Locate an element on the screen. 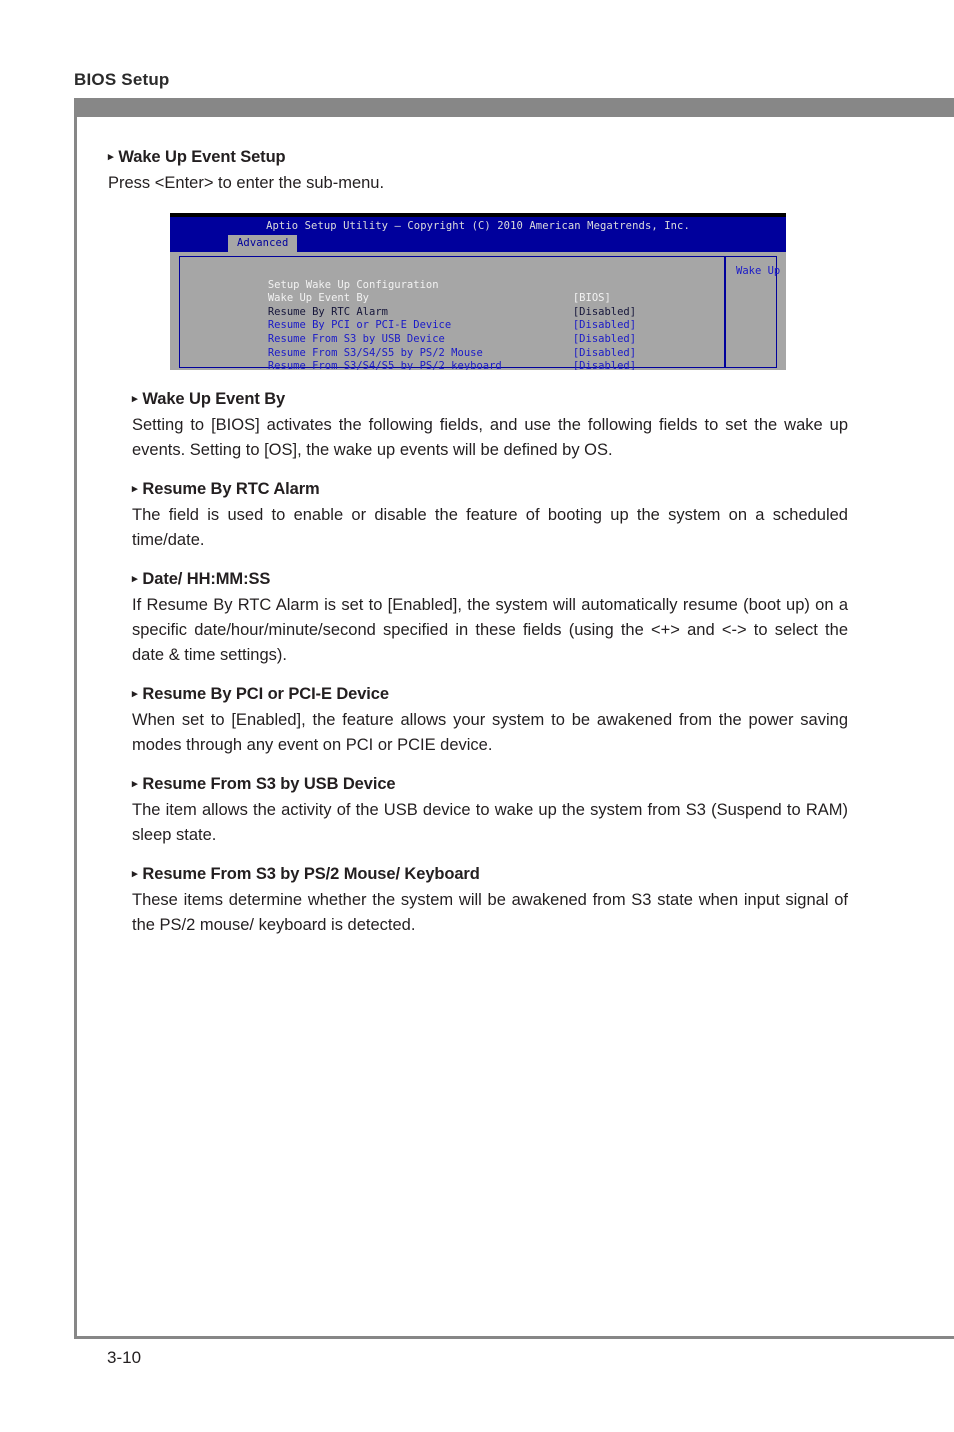 This screenshot has height=1432, width=954. page-running-header: BIOS Setup is located at coordinates (122, 79).